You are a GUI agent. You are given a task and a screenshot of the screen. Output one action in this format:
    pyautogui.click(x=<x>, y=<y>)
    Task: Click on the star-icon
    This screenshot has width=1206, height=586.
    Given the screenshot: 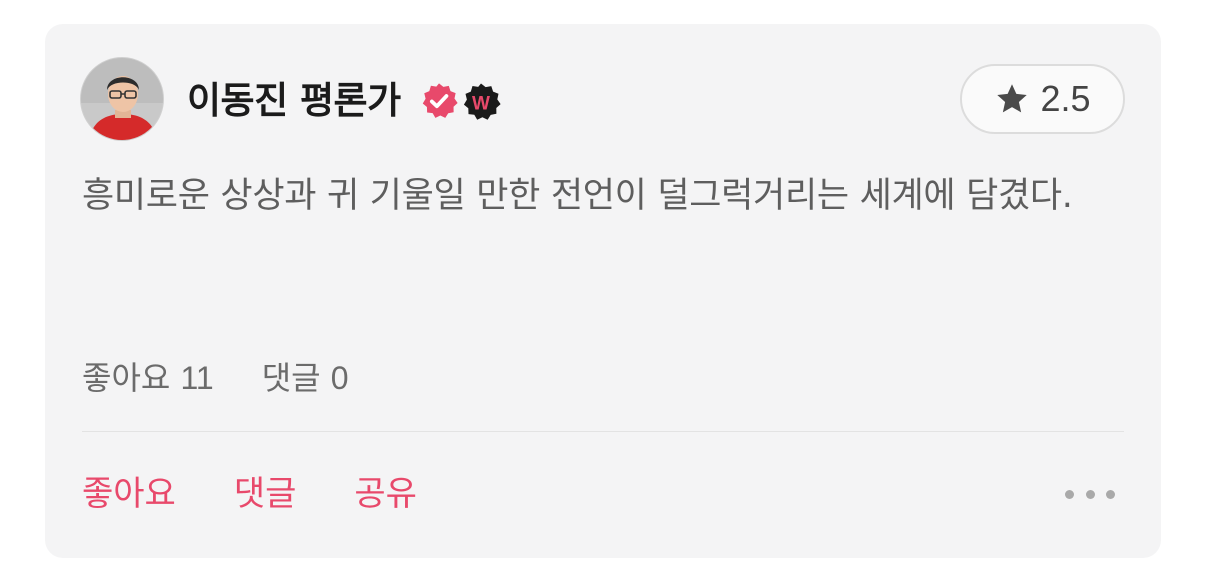 What is the action you would take?
    pyautogui.click(x=1012, y=98)
    